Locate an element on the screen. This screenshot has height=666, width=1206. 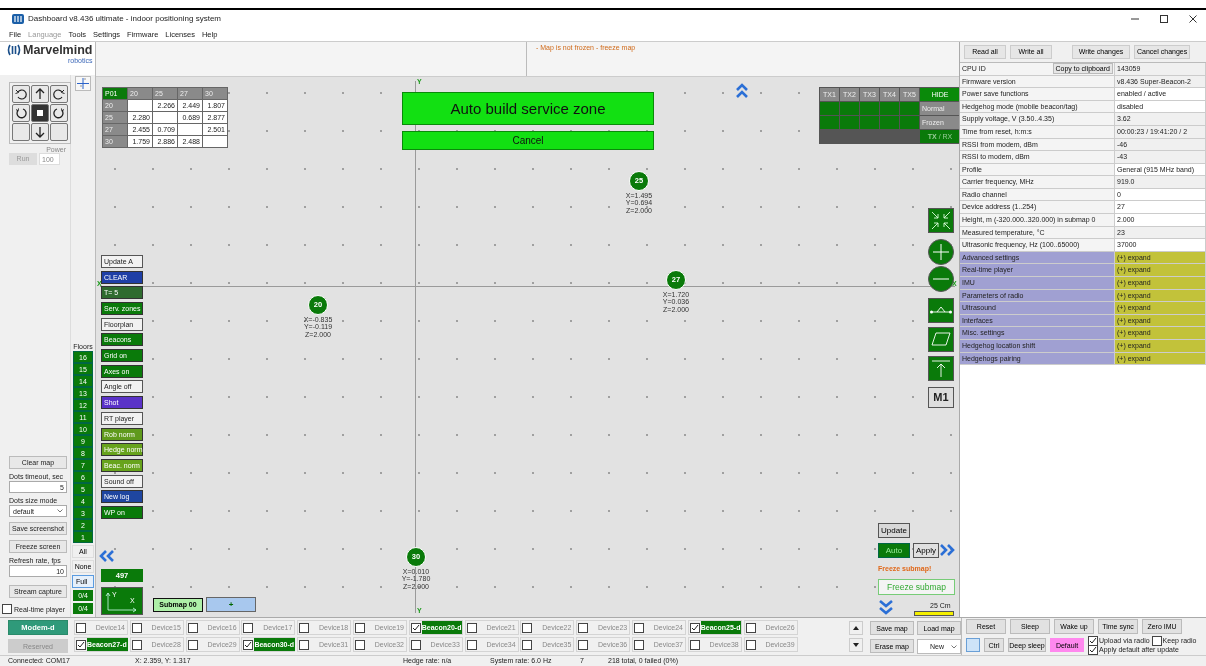
double-chevron-down-icon is located at coordinates (886, 607).